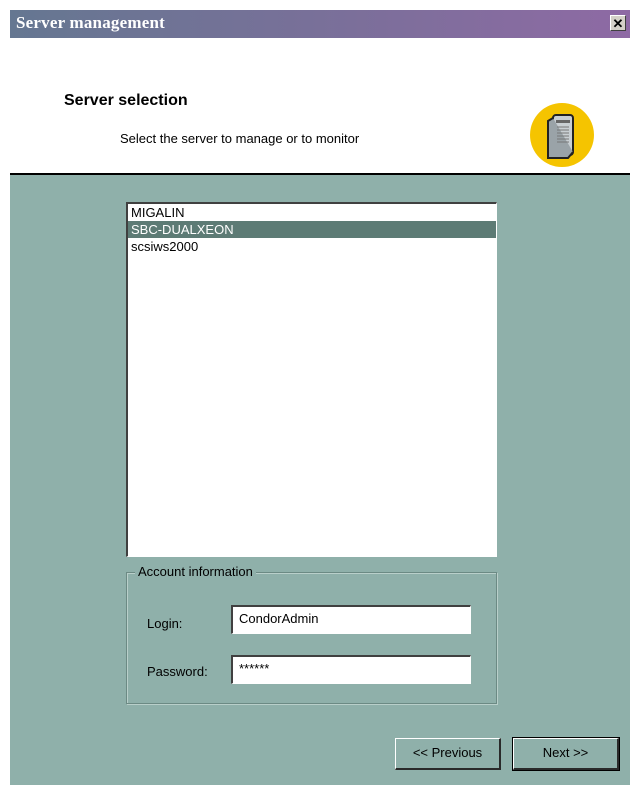  I want to click on title-bar: Server management ✕, so click(320, 24).